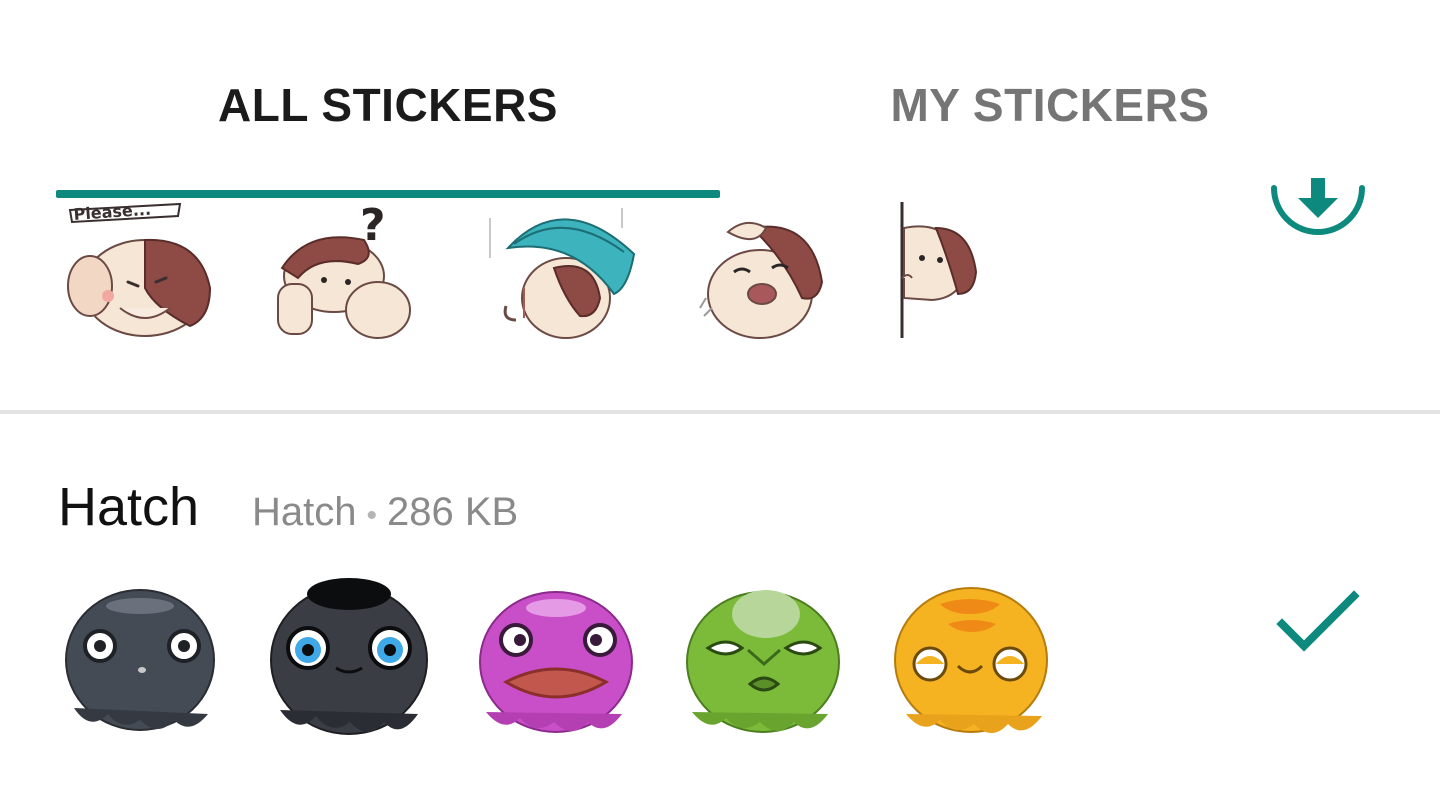  What do you see at coordinates (763, 661) in the screenshot?
I see `hatch-green-sticker` at bounding box center [763, 661].